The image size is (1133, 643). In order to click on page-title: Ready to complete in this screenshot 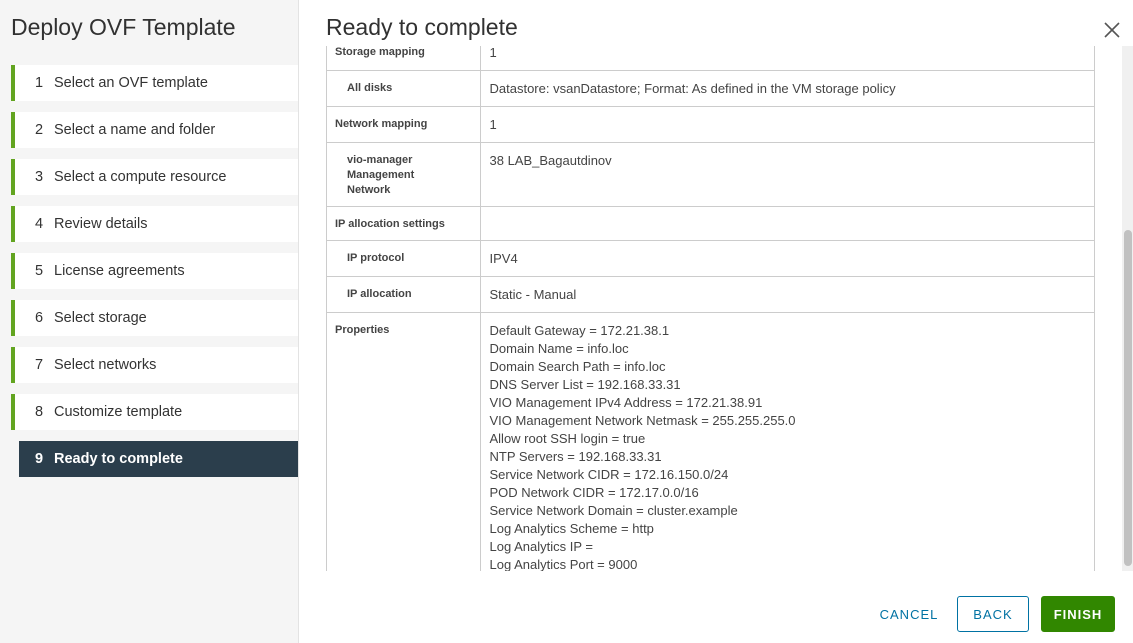, I will do `click(422, 27)`.